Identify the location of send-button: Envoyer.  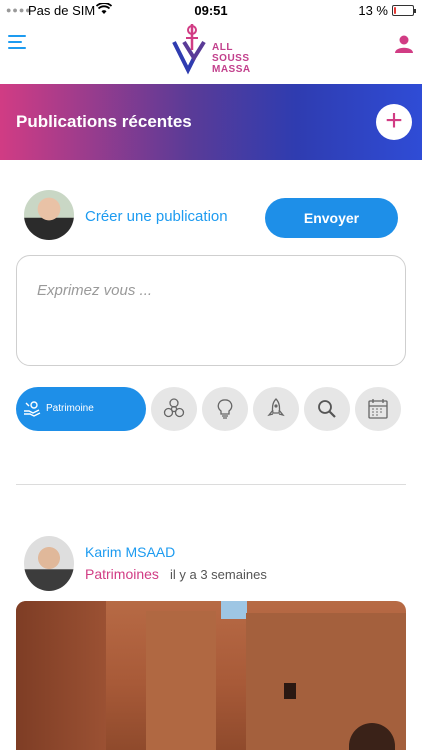
(331, 218).